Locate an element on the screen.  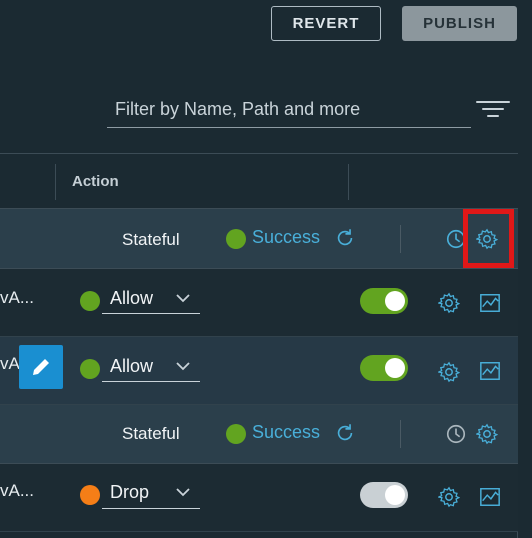
revert-button: REVERT is located at coordinates (326, 23).